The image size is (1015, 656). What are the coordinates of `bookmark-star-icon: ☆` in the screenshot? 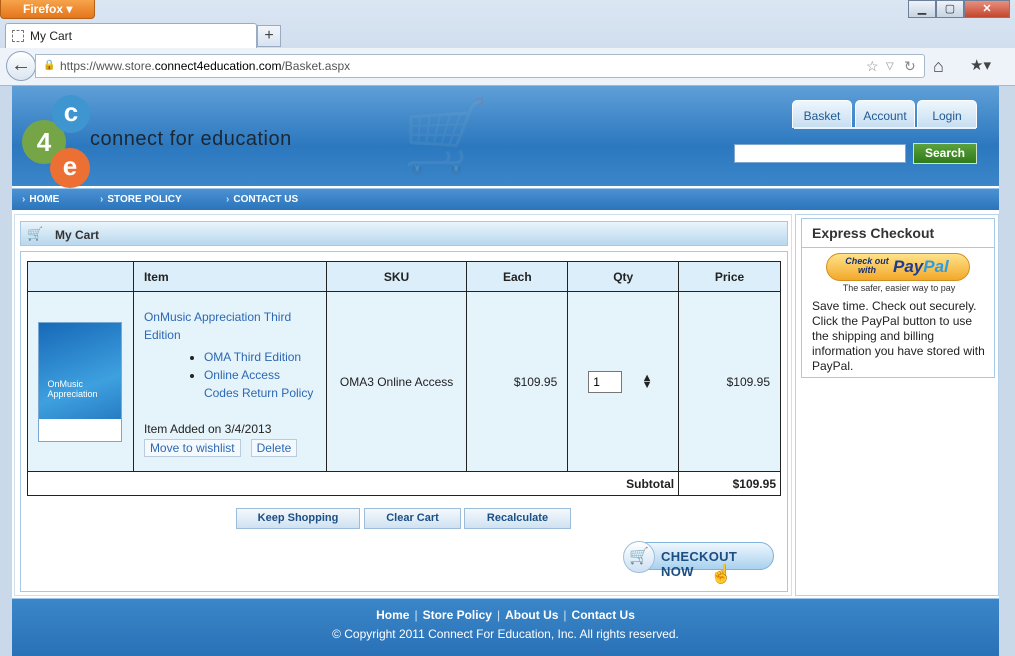 It's located at (872, 66).